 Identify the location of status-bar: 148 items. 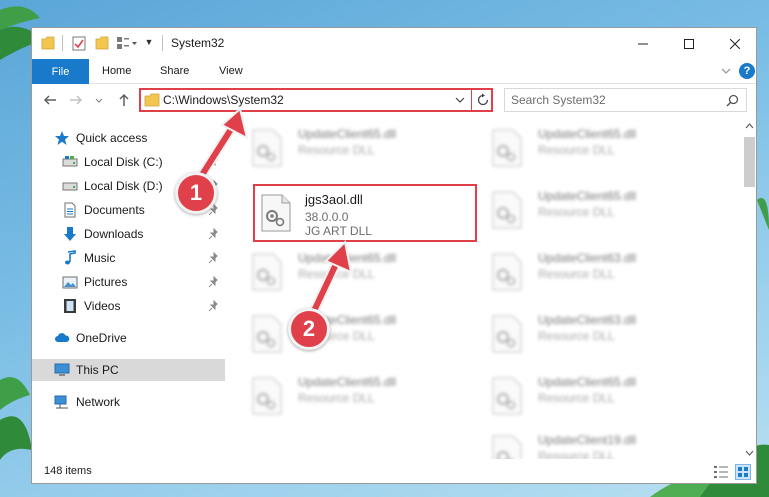
(394, 471).